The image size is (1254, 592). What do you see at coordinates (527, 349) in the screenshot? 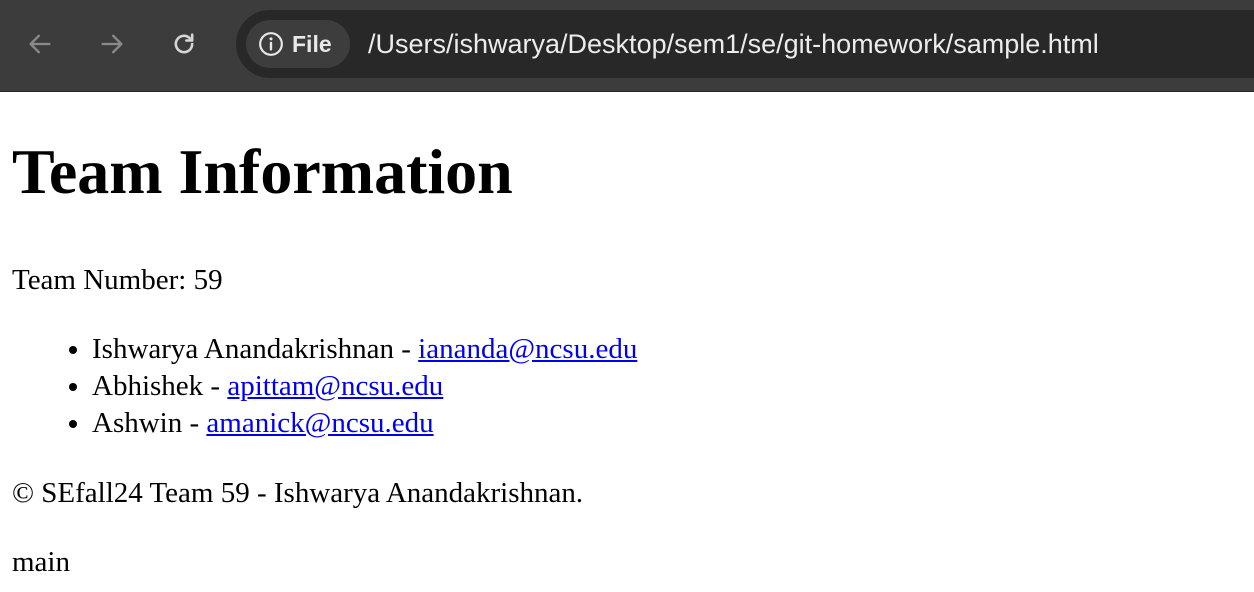
I see `email-link: iananda@ncsu.edu` at bounding box center [527, 349].